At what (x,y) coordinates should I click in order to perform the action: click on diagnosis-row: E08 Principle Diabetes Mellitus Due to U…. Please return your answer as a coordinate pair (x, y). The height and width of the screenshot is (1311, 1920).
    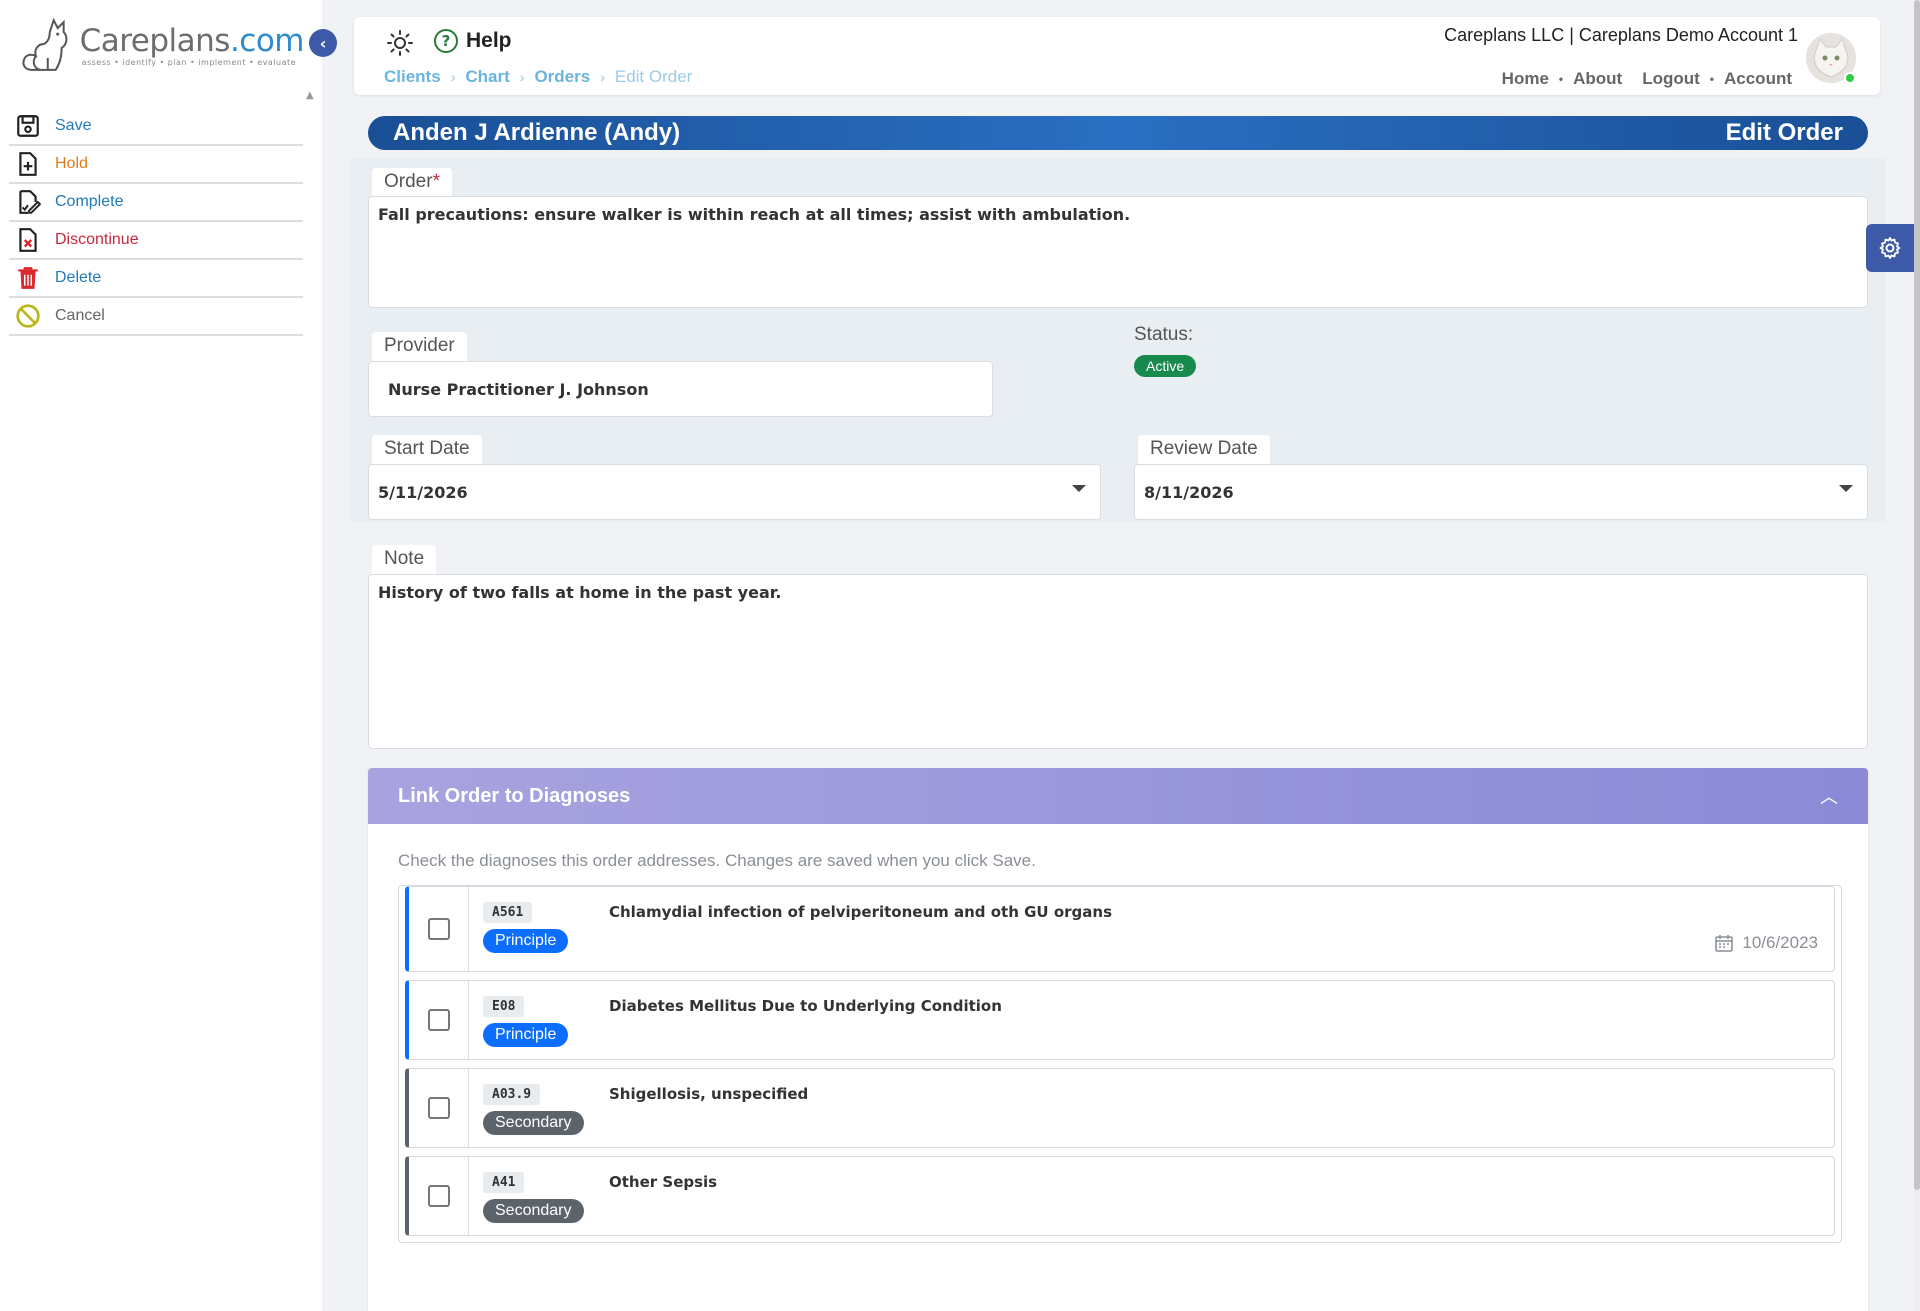
    Looking at the image, I should click on (1120, 1020).